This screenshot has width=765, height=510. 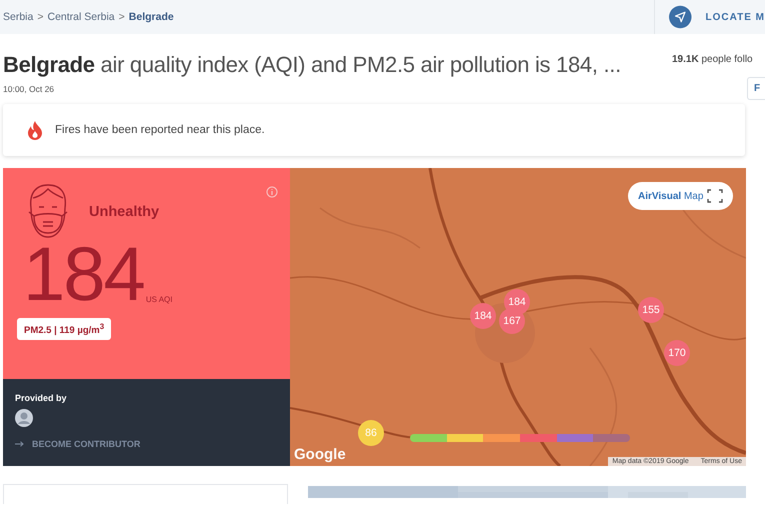 What do you see at coordinates (24, 418) in the screenshot?
I see `avatar-icon` at bounding box center [24, 418].